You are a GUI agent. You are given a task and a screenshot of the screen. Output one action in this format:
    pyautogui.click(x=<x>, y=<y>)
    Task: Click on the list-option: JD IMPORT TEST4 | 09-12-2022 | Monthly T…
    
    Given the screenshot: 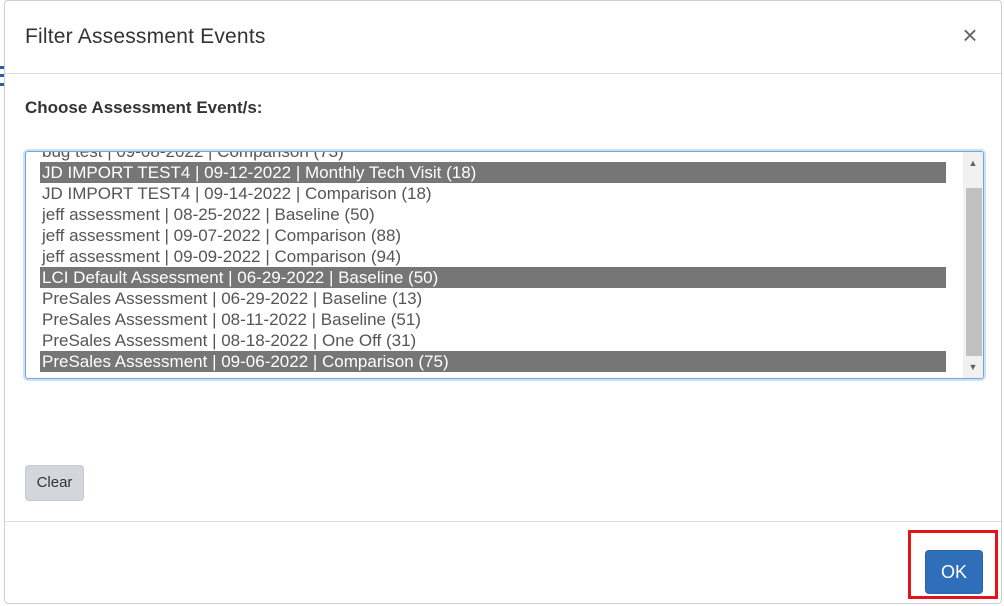 What is the action you would take?
    pyautogui.click(x=493, y=172)
    